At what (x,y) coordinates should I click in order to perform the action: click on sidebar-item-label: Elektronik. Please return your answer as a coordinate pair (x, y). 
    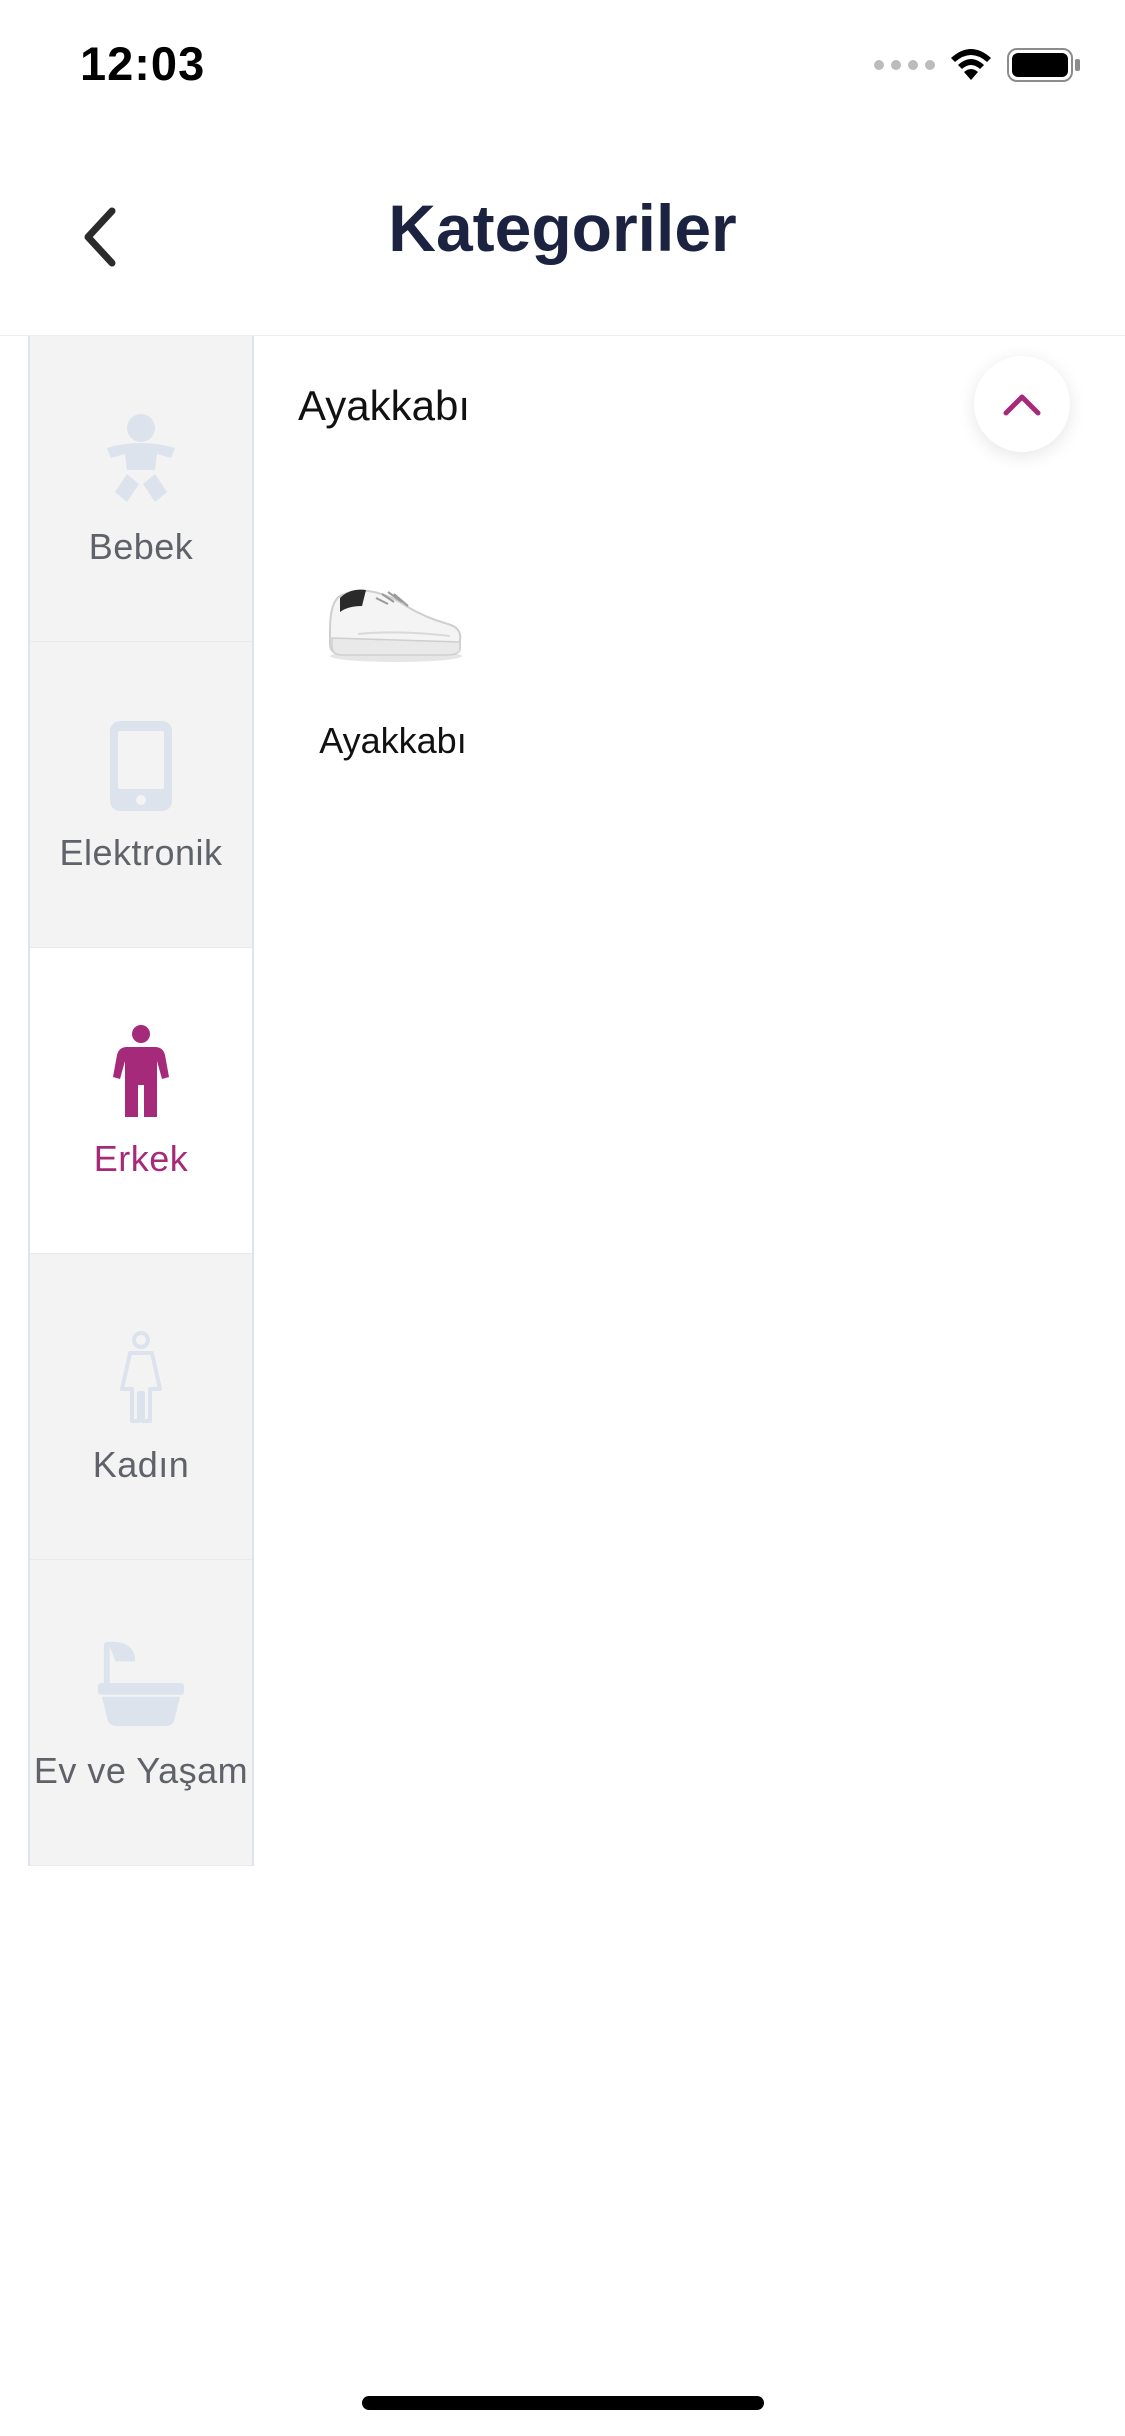
    Looking at the image, I should click on (141, 852).